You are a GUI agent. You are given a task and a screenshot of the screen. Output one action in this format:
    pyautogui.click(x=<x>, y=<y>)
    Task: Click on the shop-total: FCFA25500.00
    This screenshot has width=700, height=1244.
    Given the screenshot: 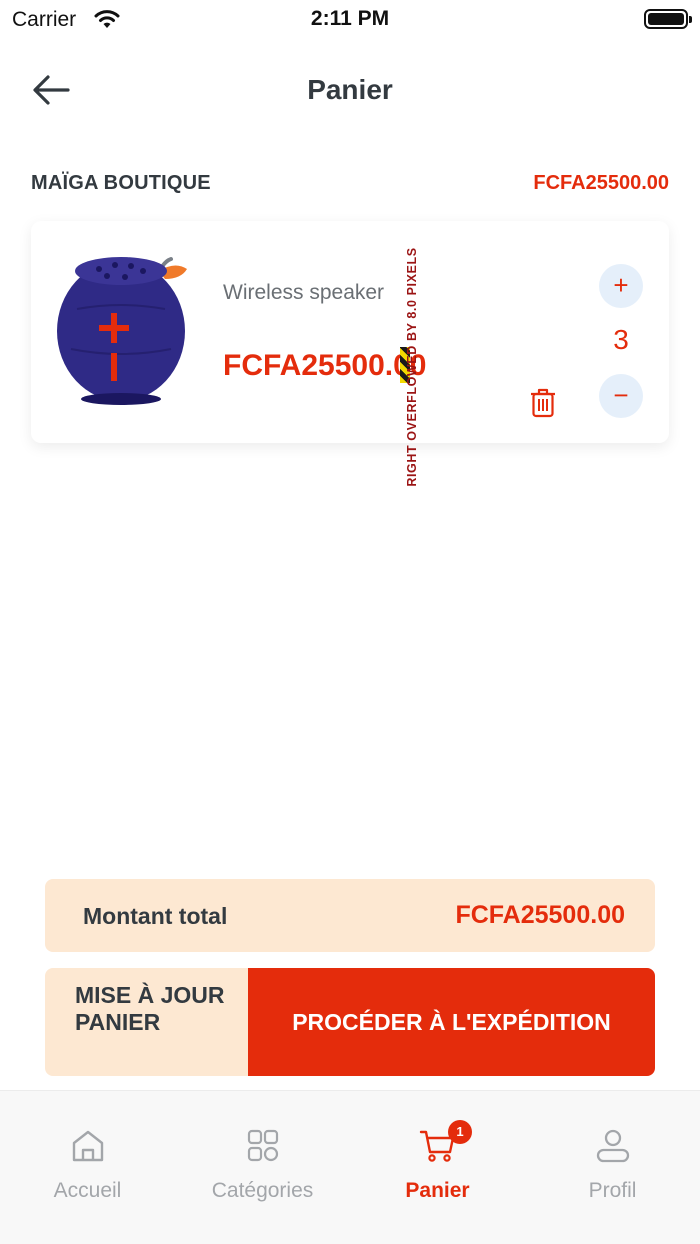 What is the action you would take?
    pyautogui.click(x=601, y=183)
    